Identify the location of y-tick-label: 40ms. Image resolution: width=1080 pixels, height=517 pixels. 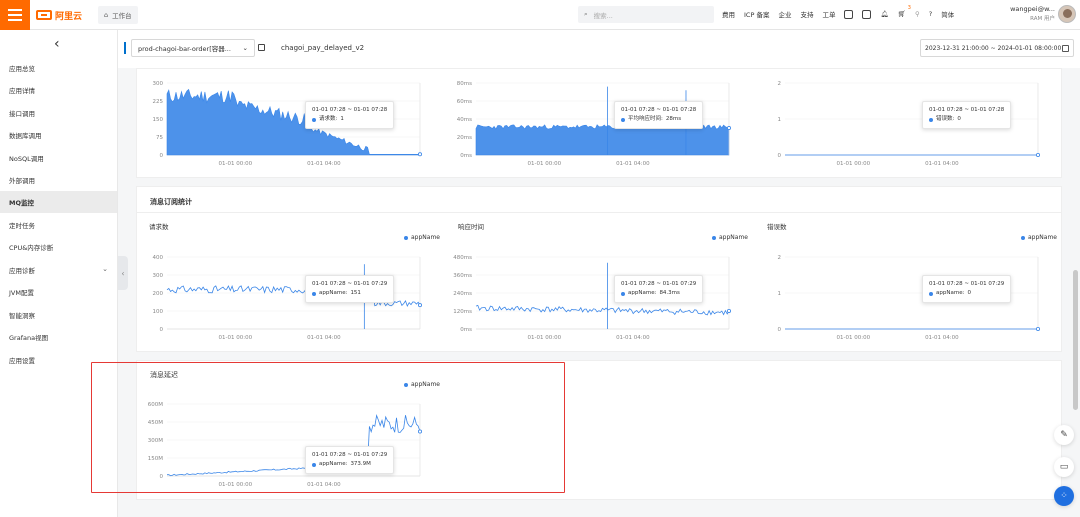
(464, 120).